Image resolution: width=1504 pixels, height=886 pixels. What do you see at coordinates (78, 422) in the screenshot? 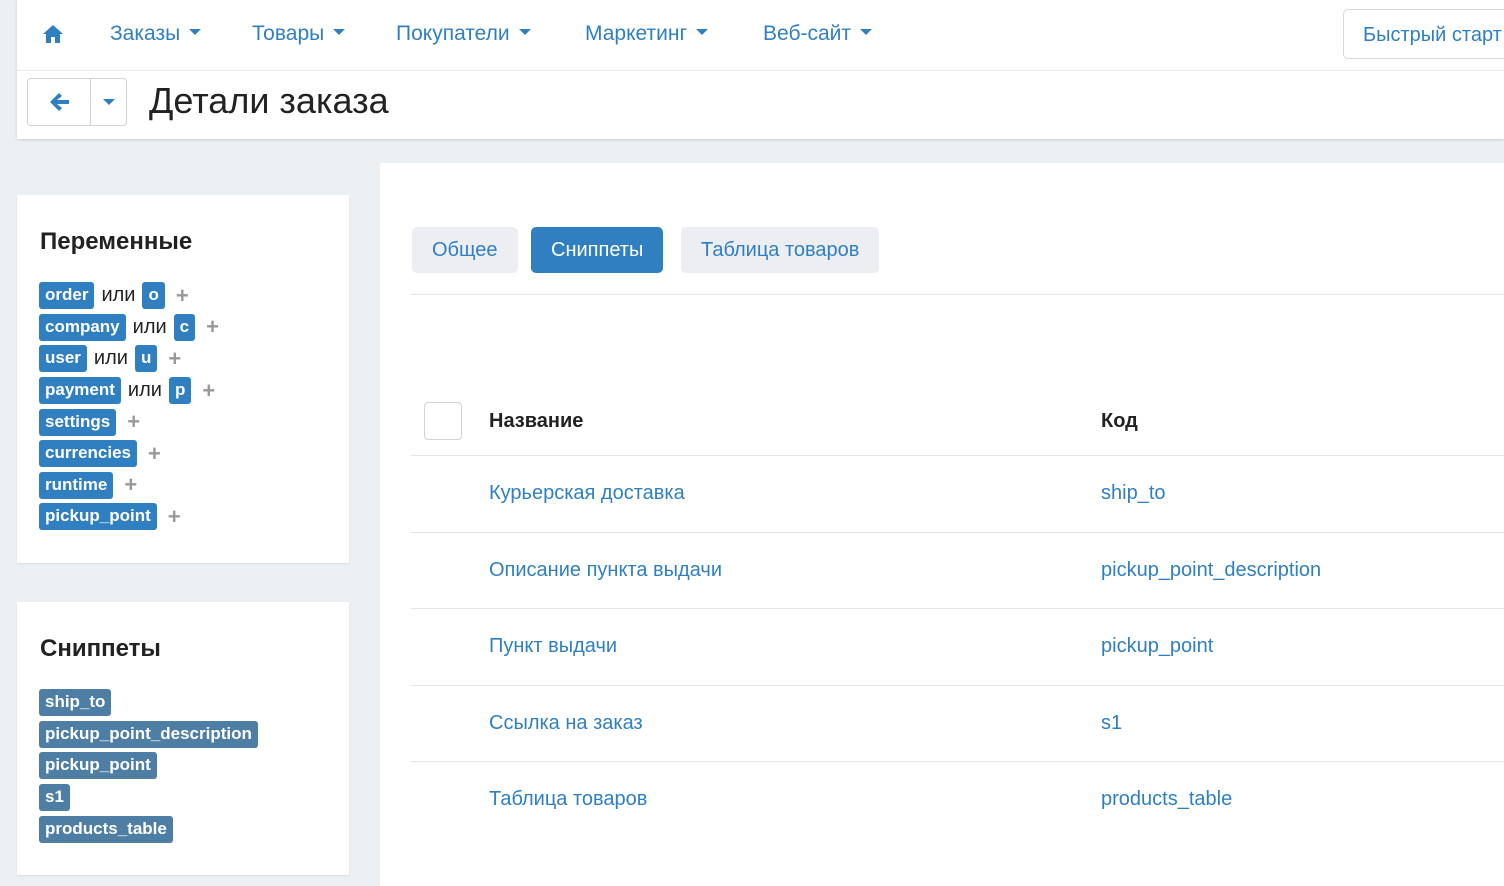
I see `variable-tag-settings: settings` at bounding box center [78, 422].